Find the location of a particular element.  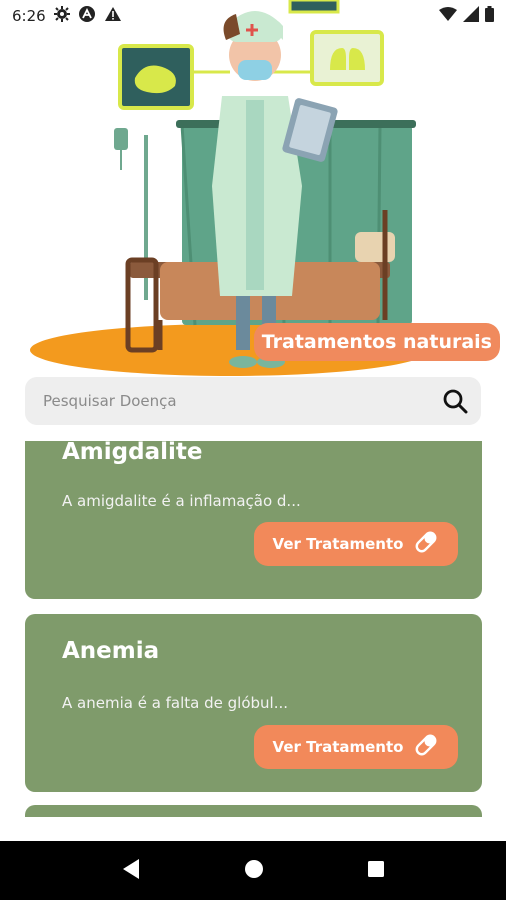

navigation-bar is located at coordinates (253, 870).